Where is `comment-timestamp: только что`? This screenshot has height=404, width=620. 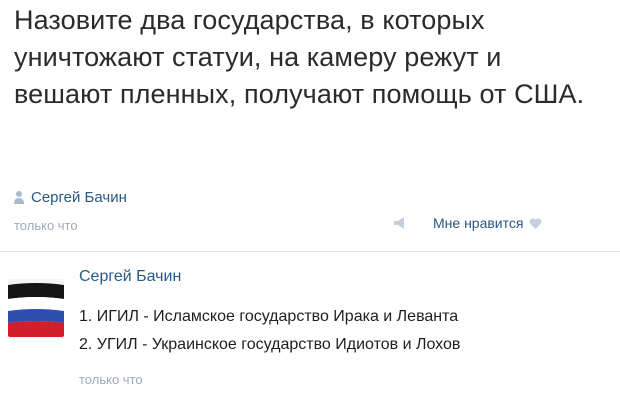 comment-timestamp: только что is located at coordinates (111, 379).